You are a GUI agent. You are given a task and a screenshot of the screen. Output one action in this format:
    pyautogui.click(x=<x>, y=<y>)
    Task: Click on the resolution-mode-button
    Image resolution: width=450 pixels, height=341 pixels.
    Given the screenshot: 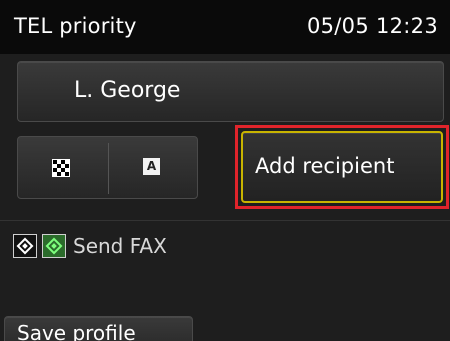 What is the action you would take?
    pyautogui.click(x=63, y=167)
    